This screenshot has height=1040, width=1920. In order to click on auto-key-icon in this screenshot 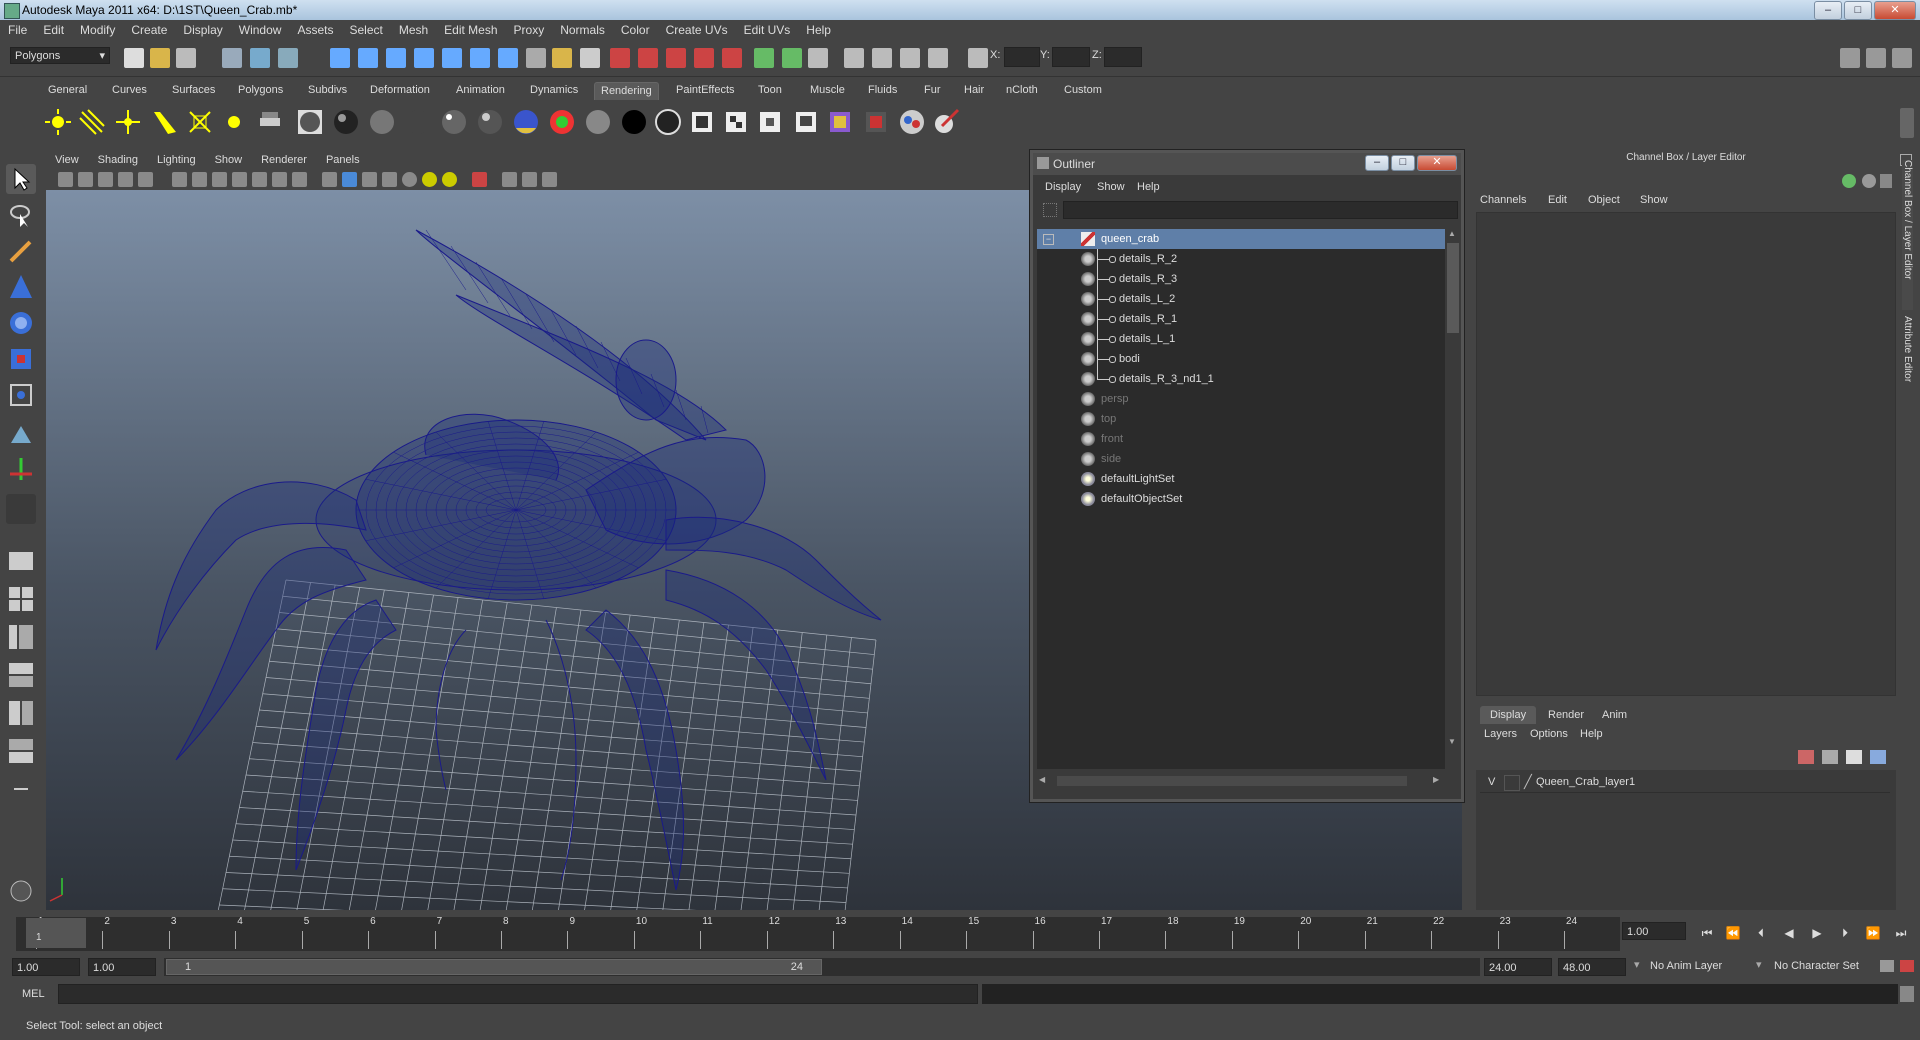, I will do `click(1887, 966)`.